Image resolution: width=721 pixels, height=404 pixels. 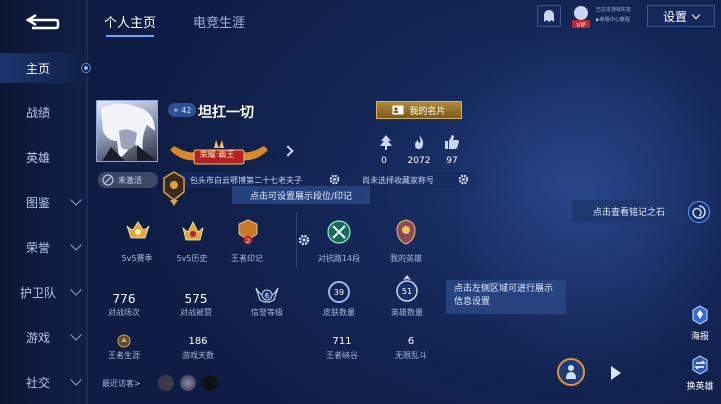 What do you see at coordinates (130, 36) in the screenshot?
I see `active-tab-underline` at bounding box center [130, 36].